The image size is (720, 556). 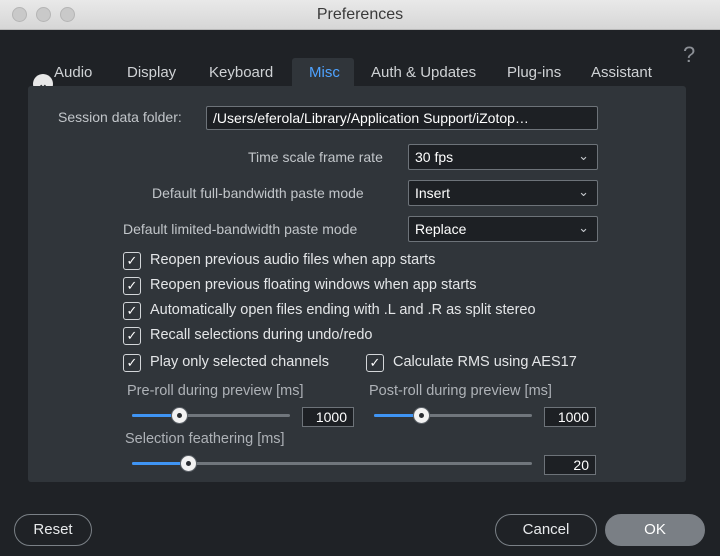 What do you see at coordinates (53, 530) in the screenshot?
I see `reset-button: Reset` at bounding box center [53, 530].